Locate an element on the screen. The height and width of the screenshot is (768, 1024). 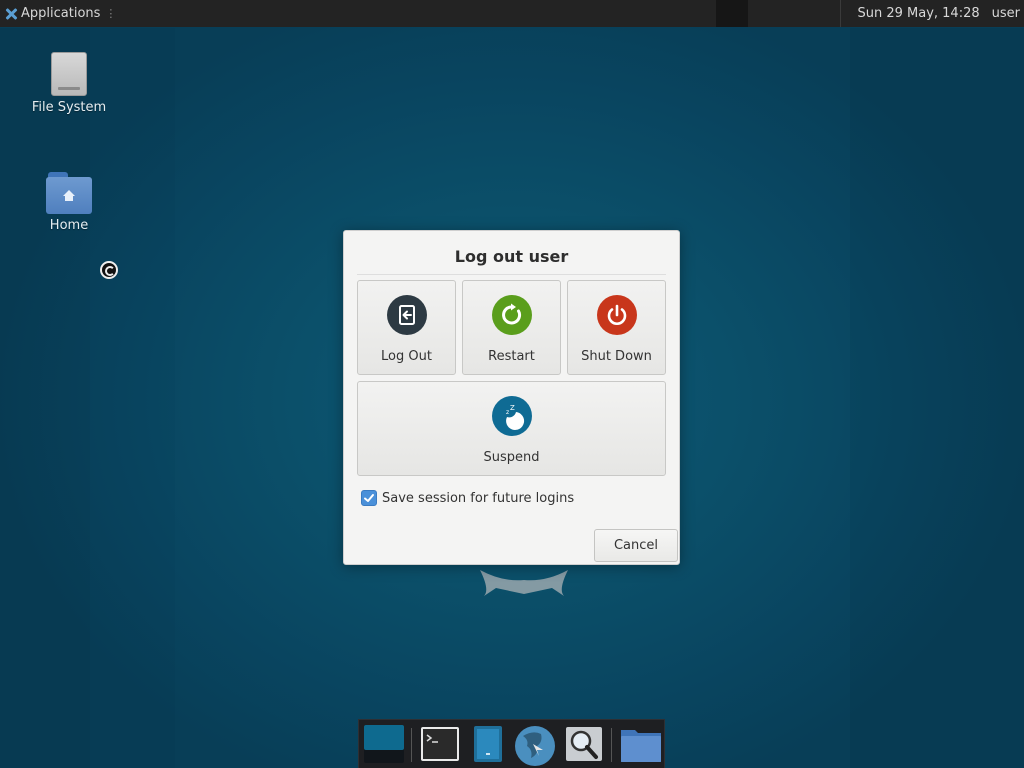
dock is located at coordinates (511, 743).